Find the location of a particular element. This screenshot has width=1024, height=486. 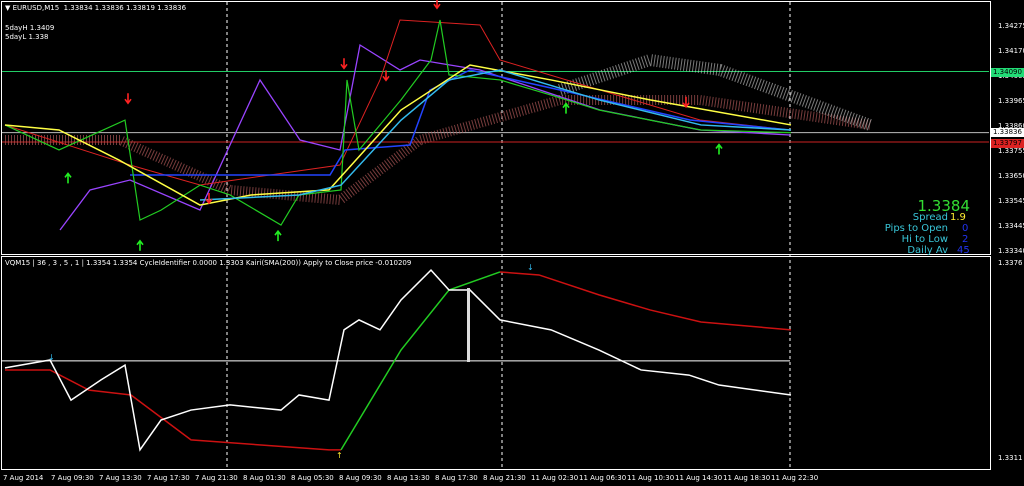

price-axis-label: 1.33755 is located at coordinates (1011, 151).